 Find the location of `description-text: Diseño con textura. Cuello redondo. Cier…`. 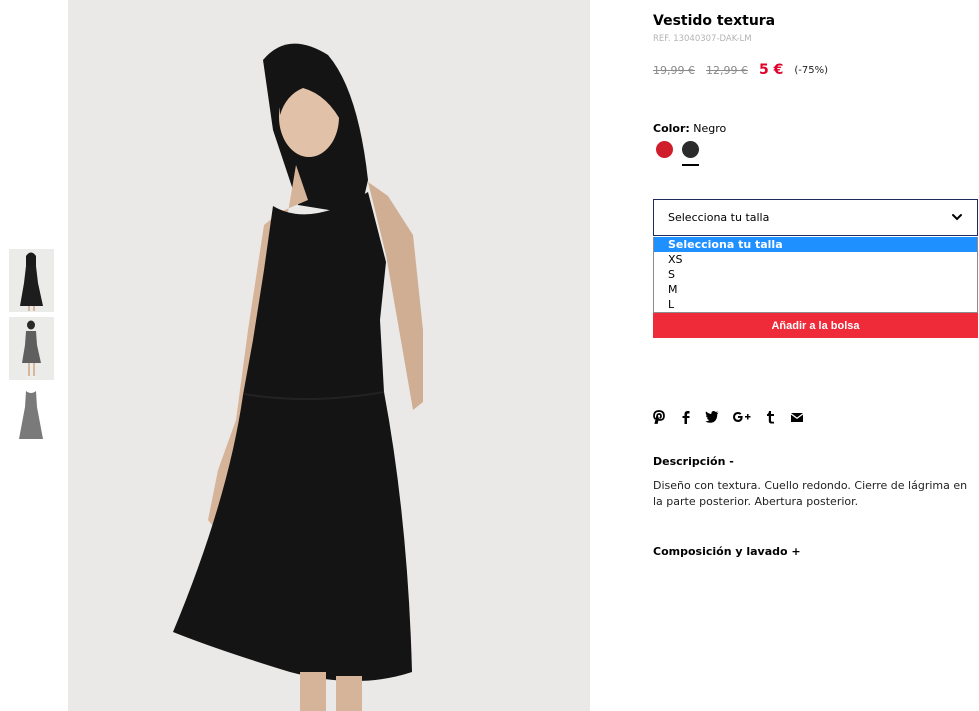

description-text: Diseño con textura. Cuello redondo. Cier… is located at coordinates (810, 493).